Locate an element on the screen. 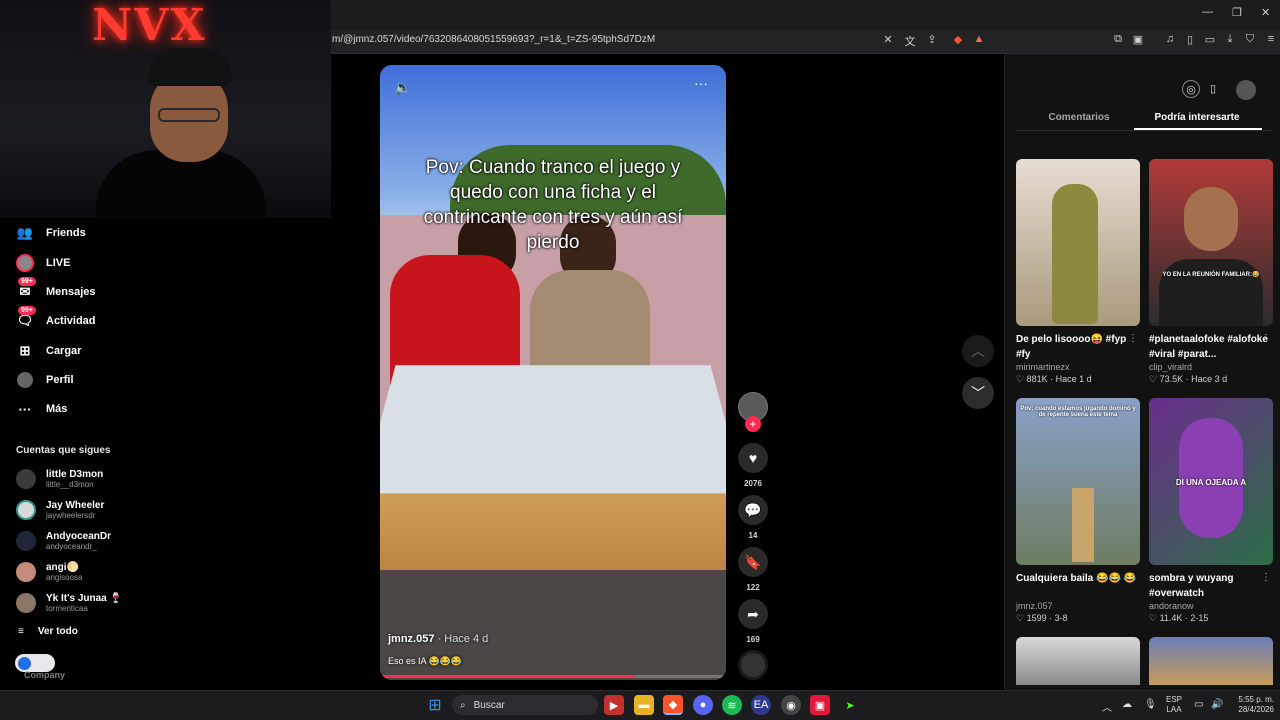  volume-icon: 🔈 is located at coordinates (402, 87).